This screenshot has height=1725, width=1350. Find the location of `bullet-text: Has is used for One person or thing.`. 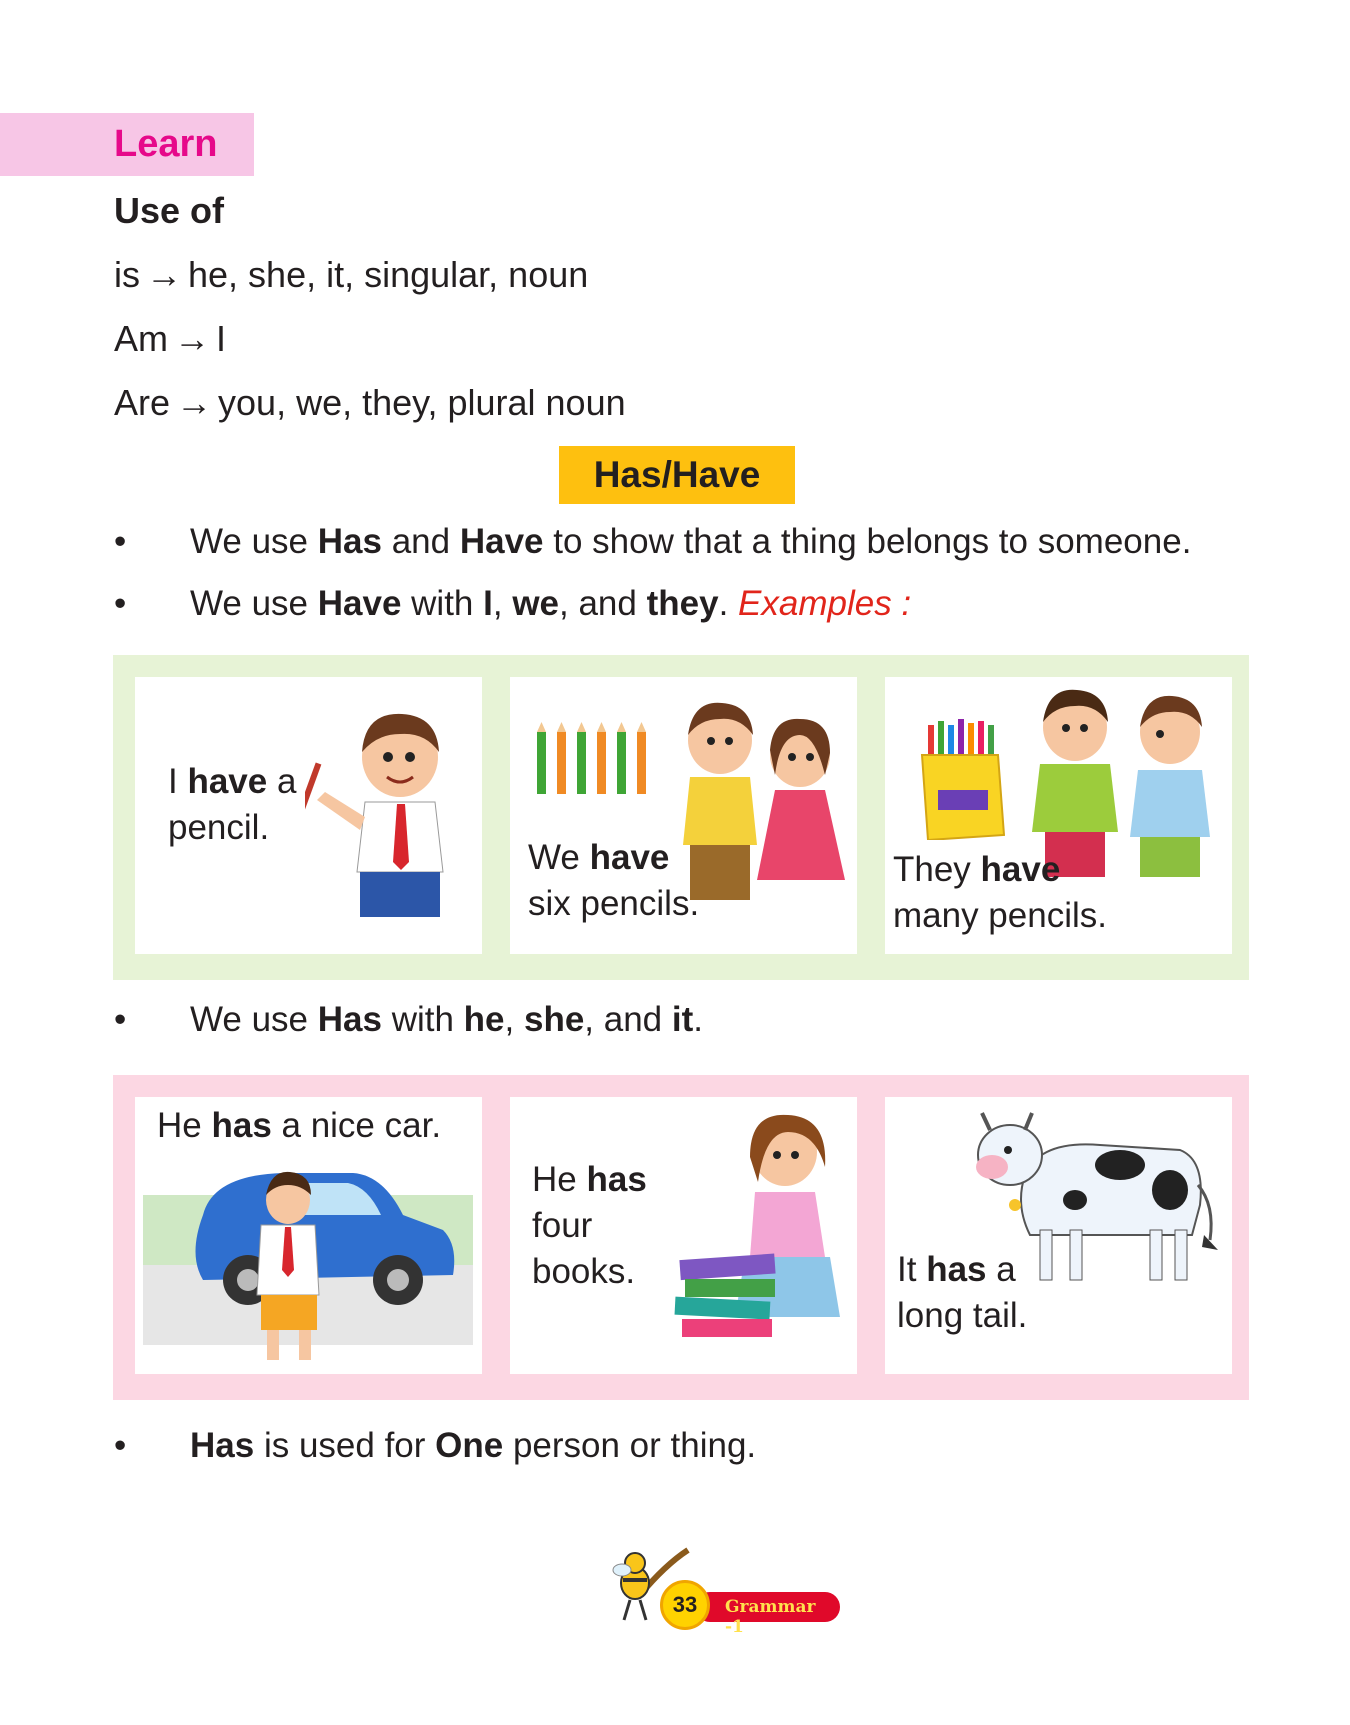

bullet-text: Has is used for One person or thing. is located at coordinates (473, 1445).